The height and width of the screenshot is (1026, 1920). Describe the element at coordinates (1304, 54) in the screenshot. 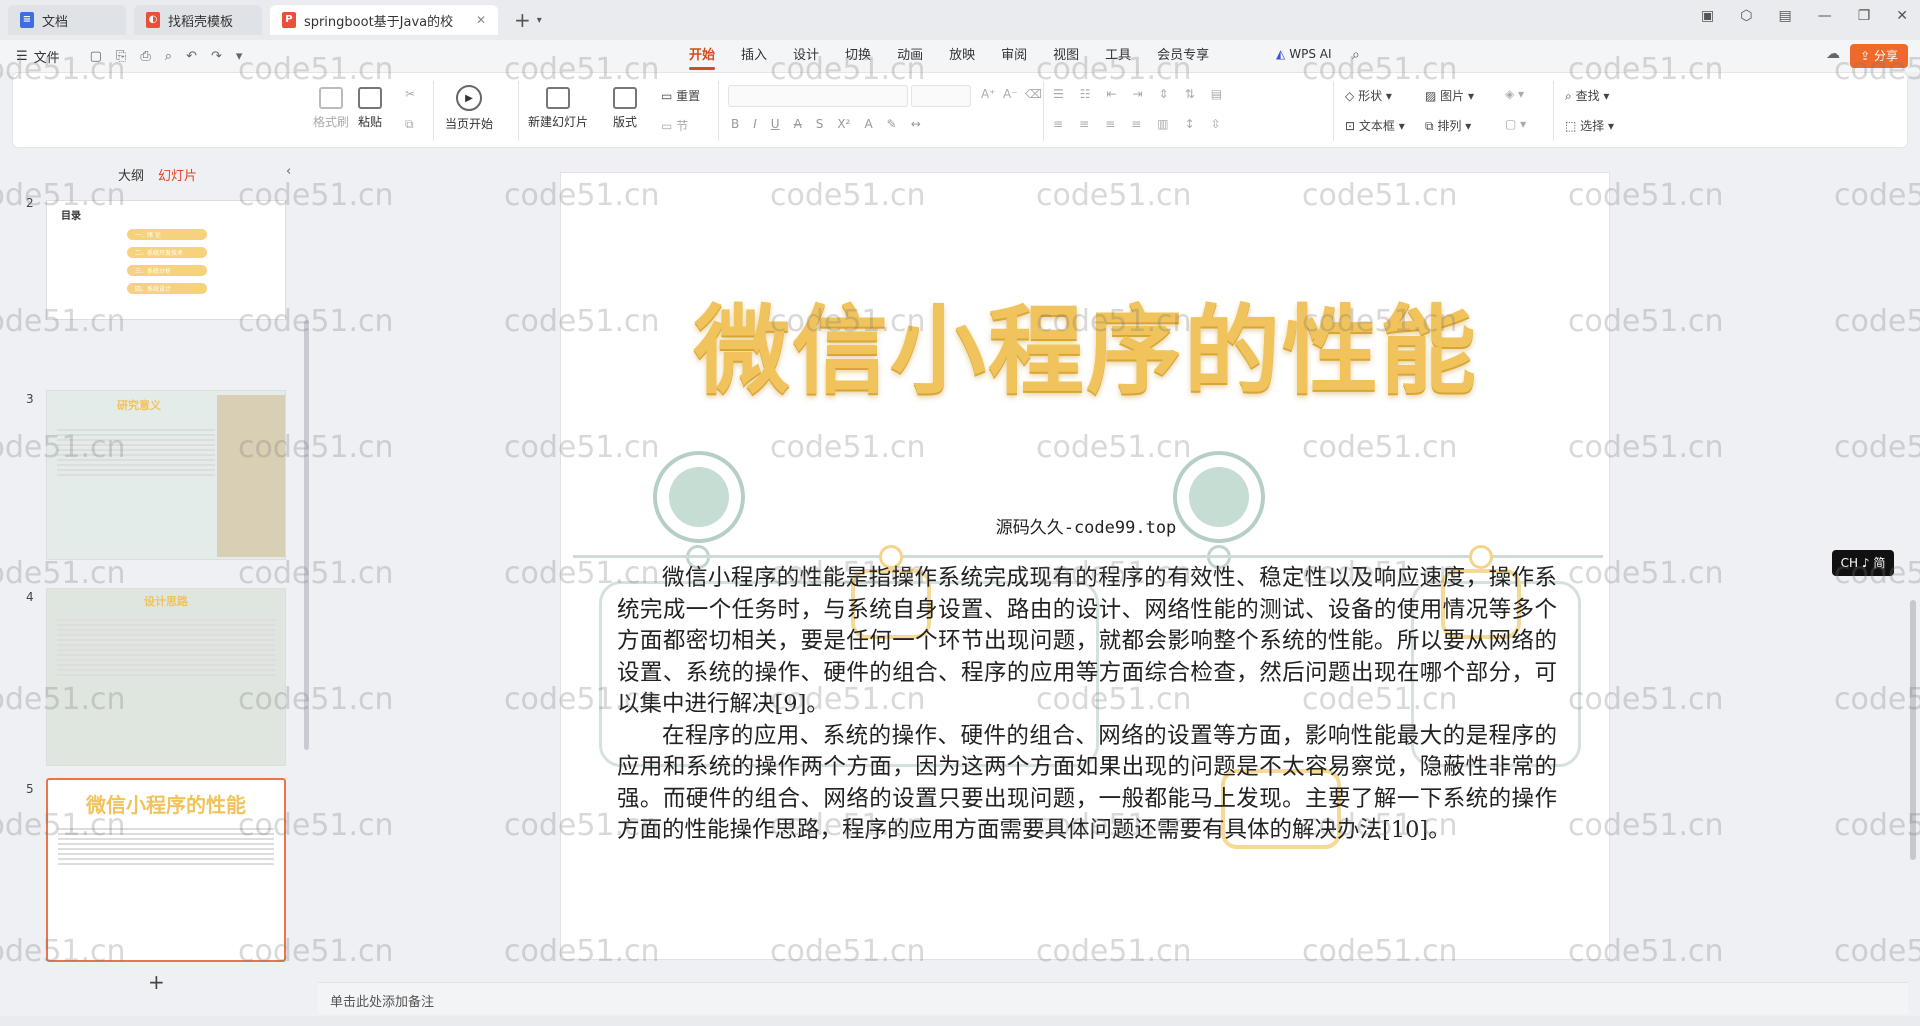

I see `wps-ai-button: ◭ WPS AI` at that location.